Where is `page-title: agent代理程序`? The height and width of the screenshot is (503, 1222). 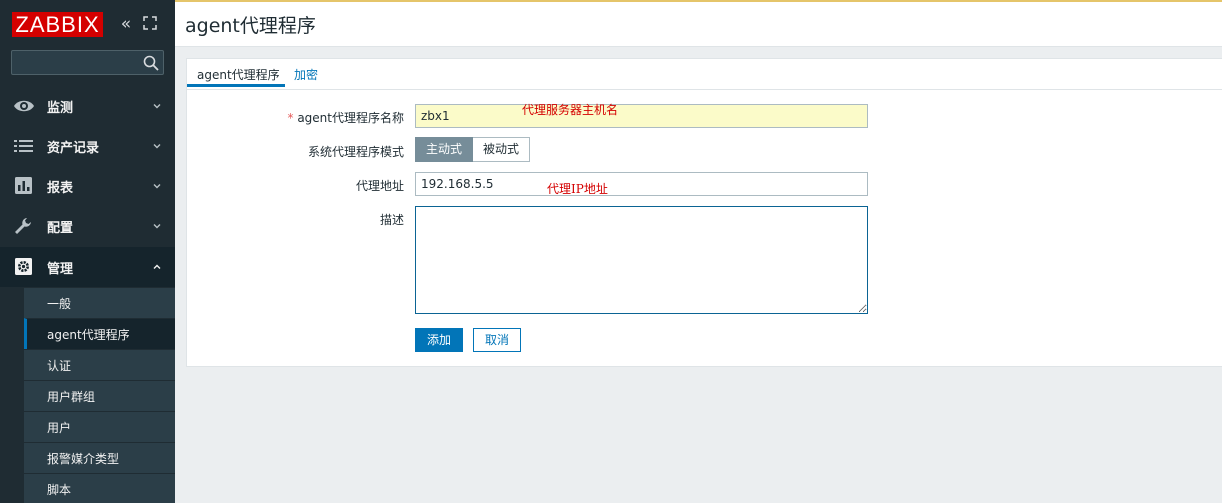
page-title: agent代理程序 is located at coordinates (250, 26).